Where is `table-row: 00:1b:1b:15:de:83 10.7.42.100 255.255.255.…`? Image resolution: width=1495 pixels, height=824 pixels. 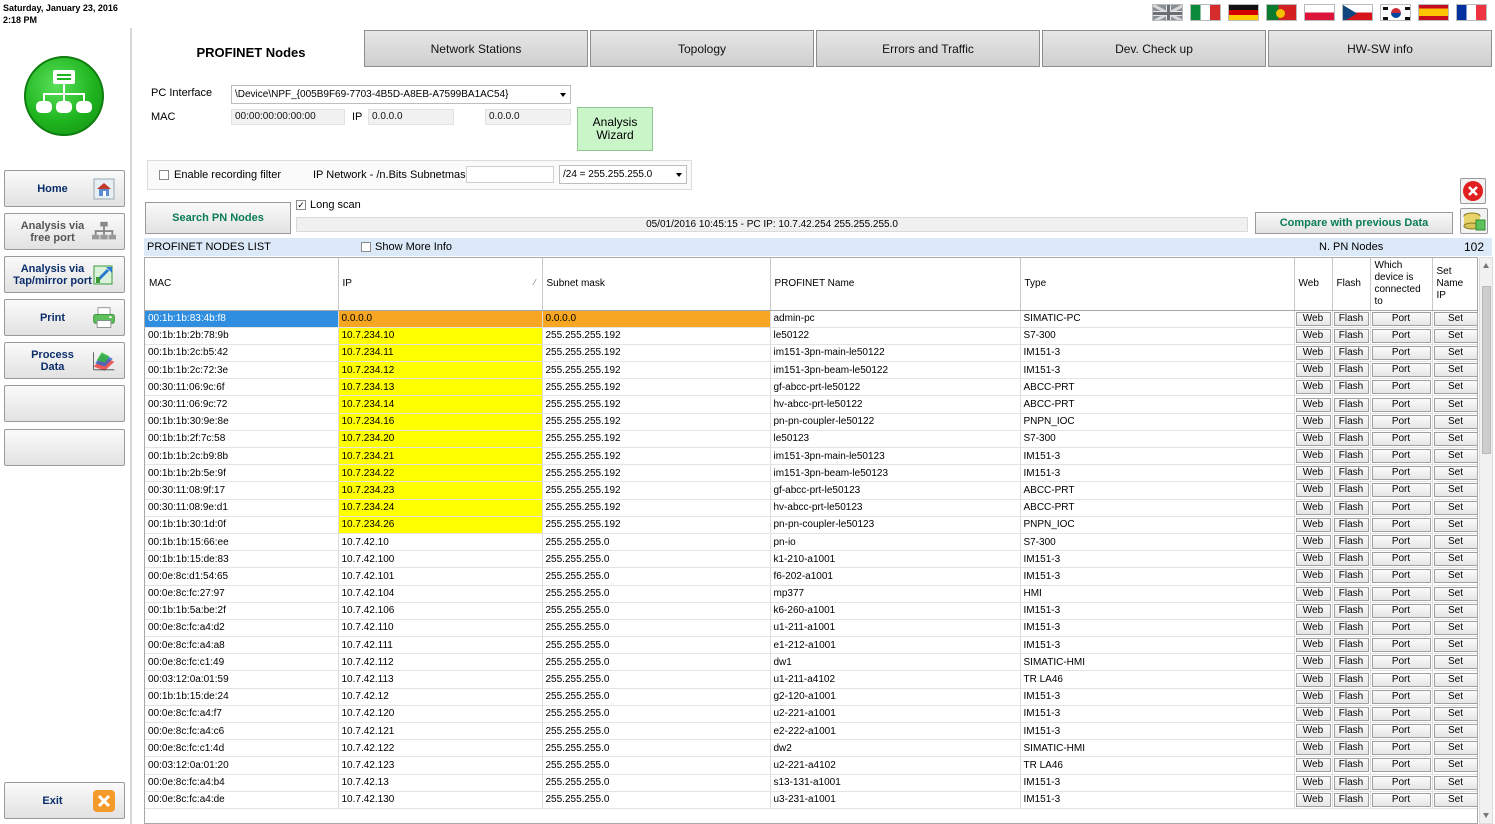 table-row: 00:1b:1b:15:de:83 10.7.42.100 255.255.255.… is located at coordinates (811, 559).